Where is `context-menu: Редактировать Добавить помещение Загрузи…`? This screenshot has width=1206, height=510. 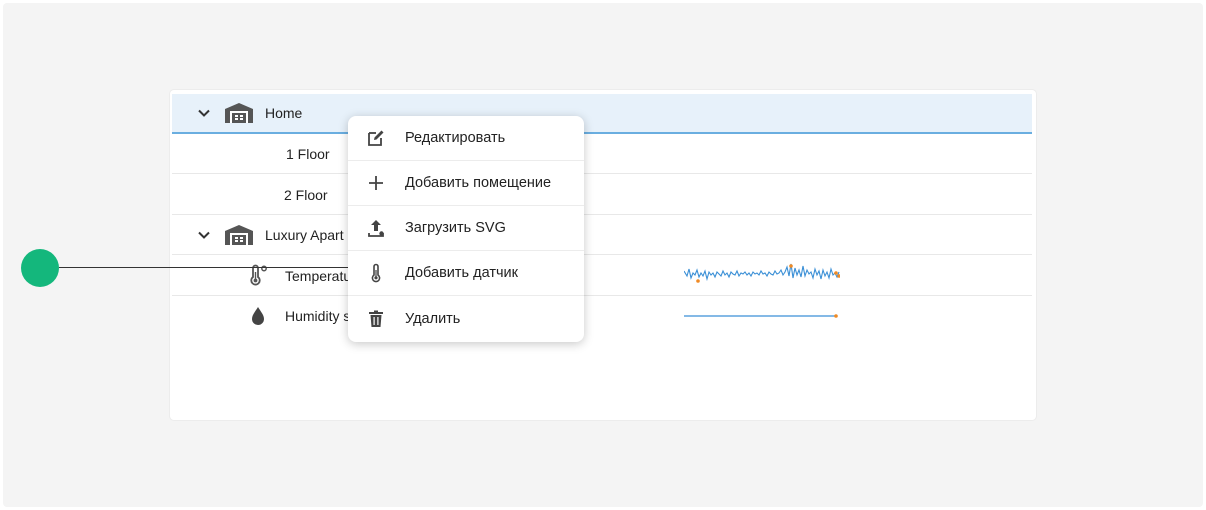
context-menu: Редактировать Добавить помещение Загрузи… is located at coordinates (466, 229).